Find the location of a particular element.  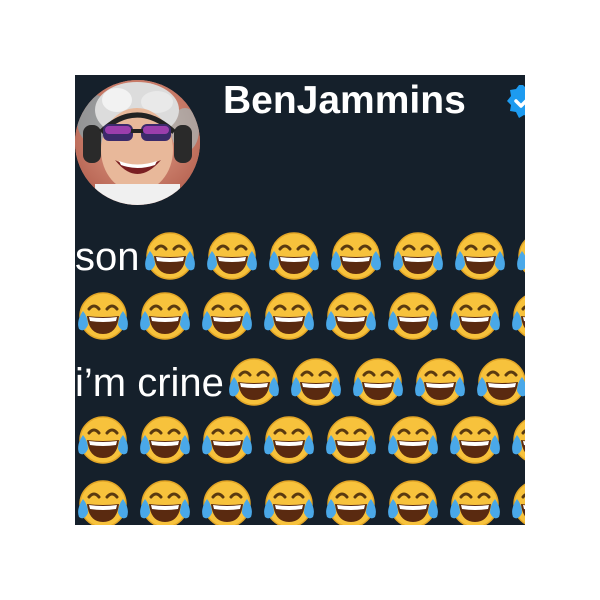

avatar-photo is located at coordinates (137, 142).